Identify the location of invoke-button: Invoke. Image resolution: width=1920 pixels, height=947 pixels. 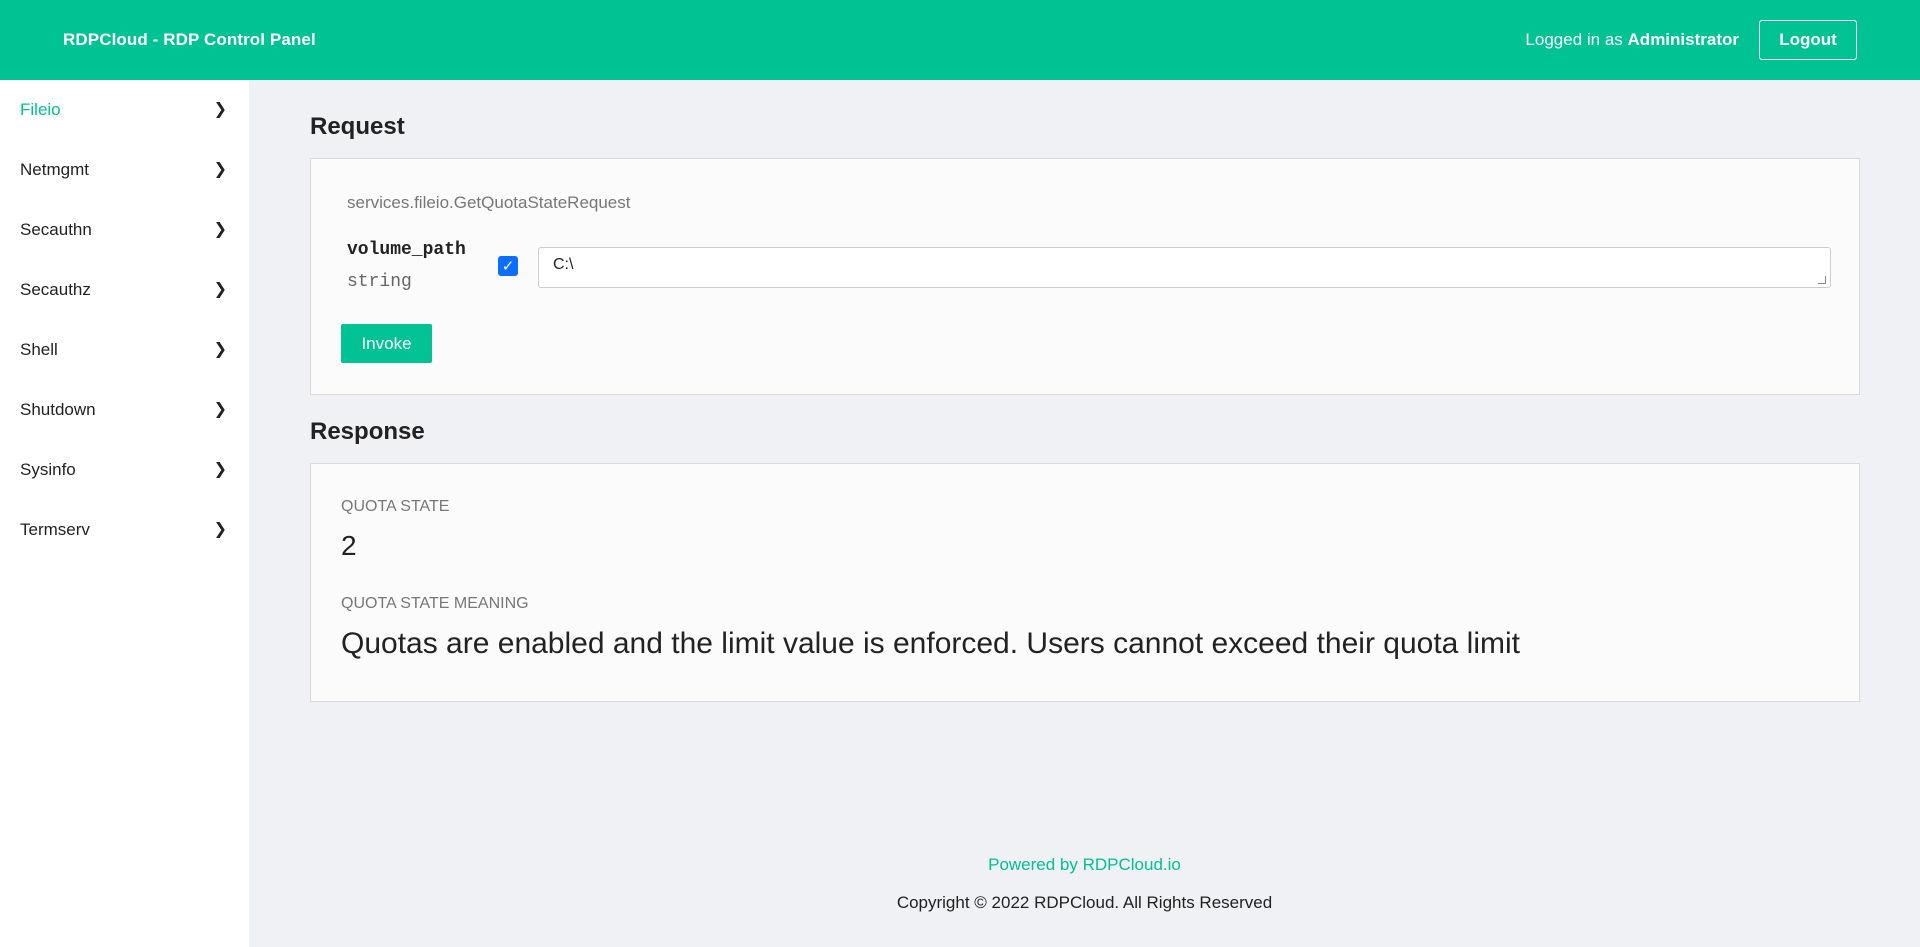
(386, 343).